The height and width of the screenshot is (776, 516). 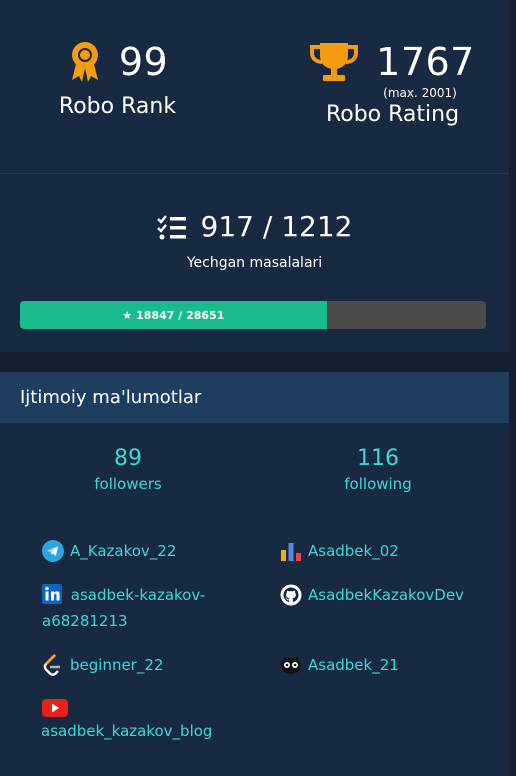 I want to click on robo-rank-block: 99 Robo Rank, so click(x=117, y=79).